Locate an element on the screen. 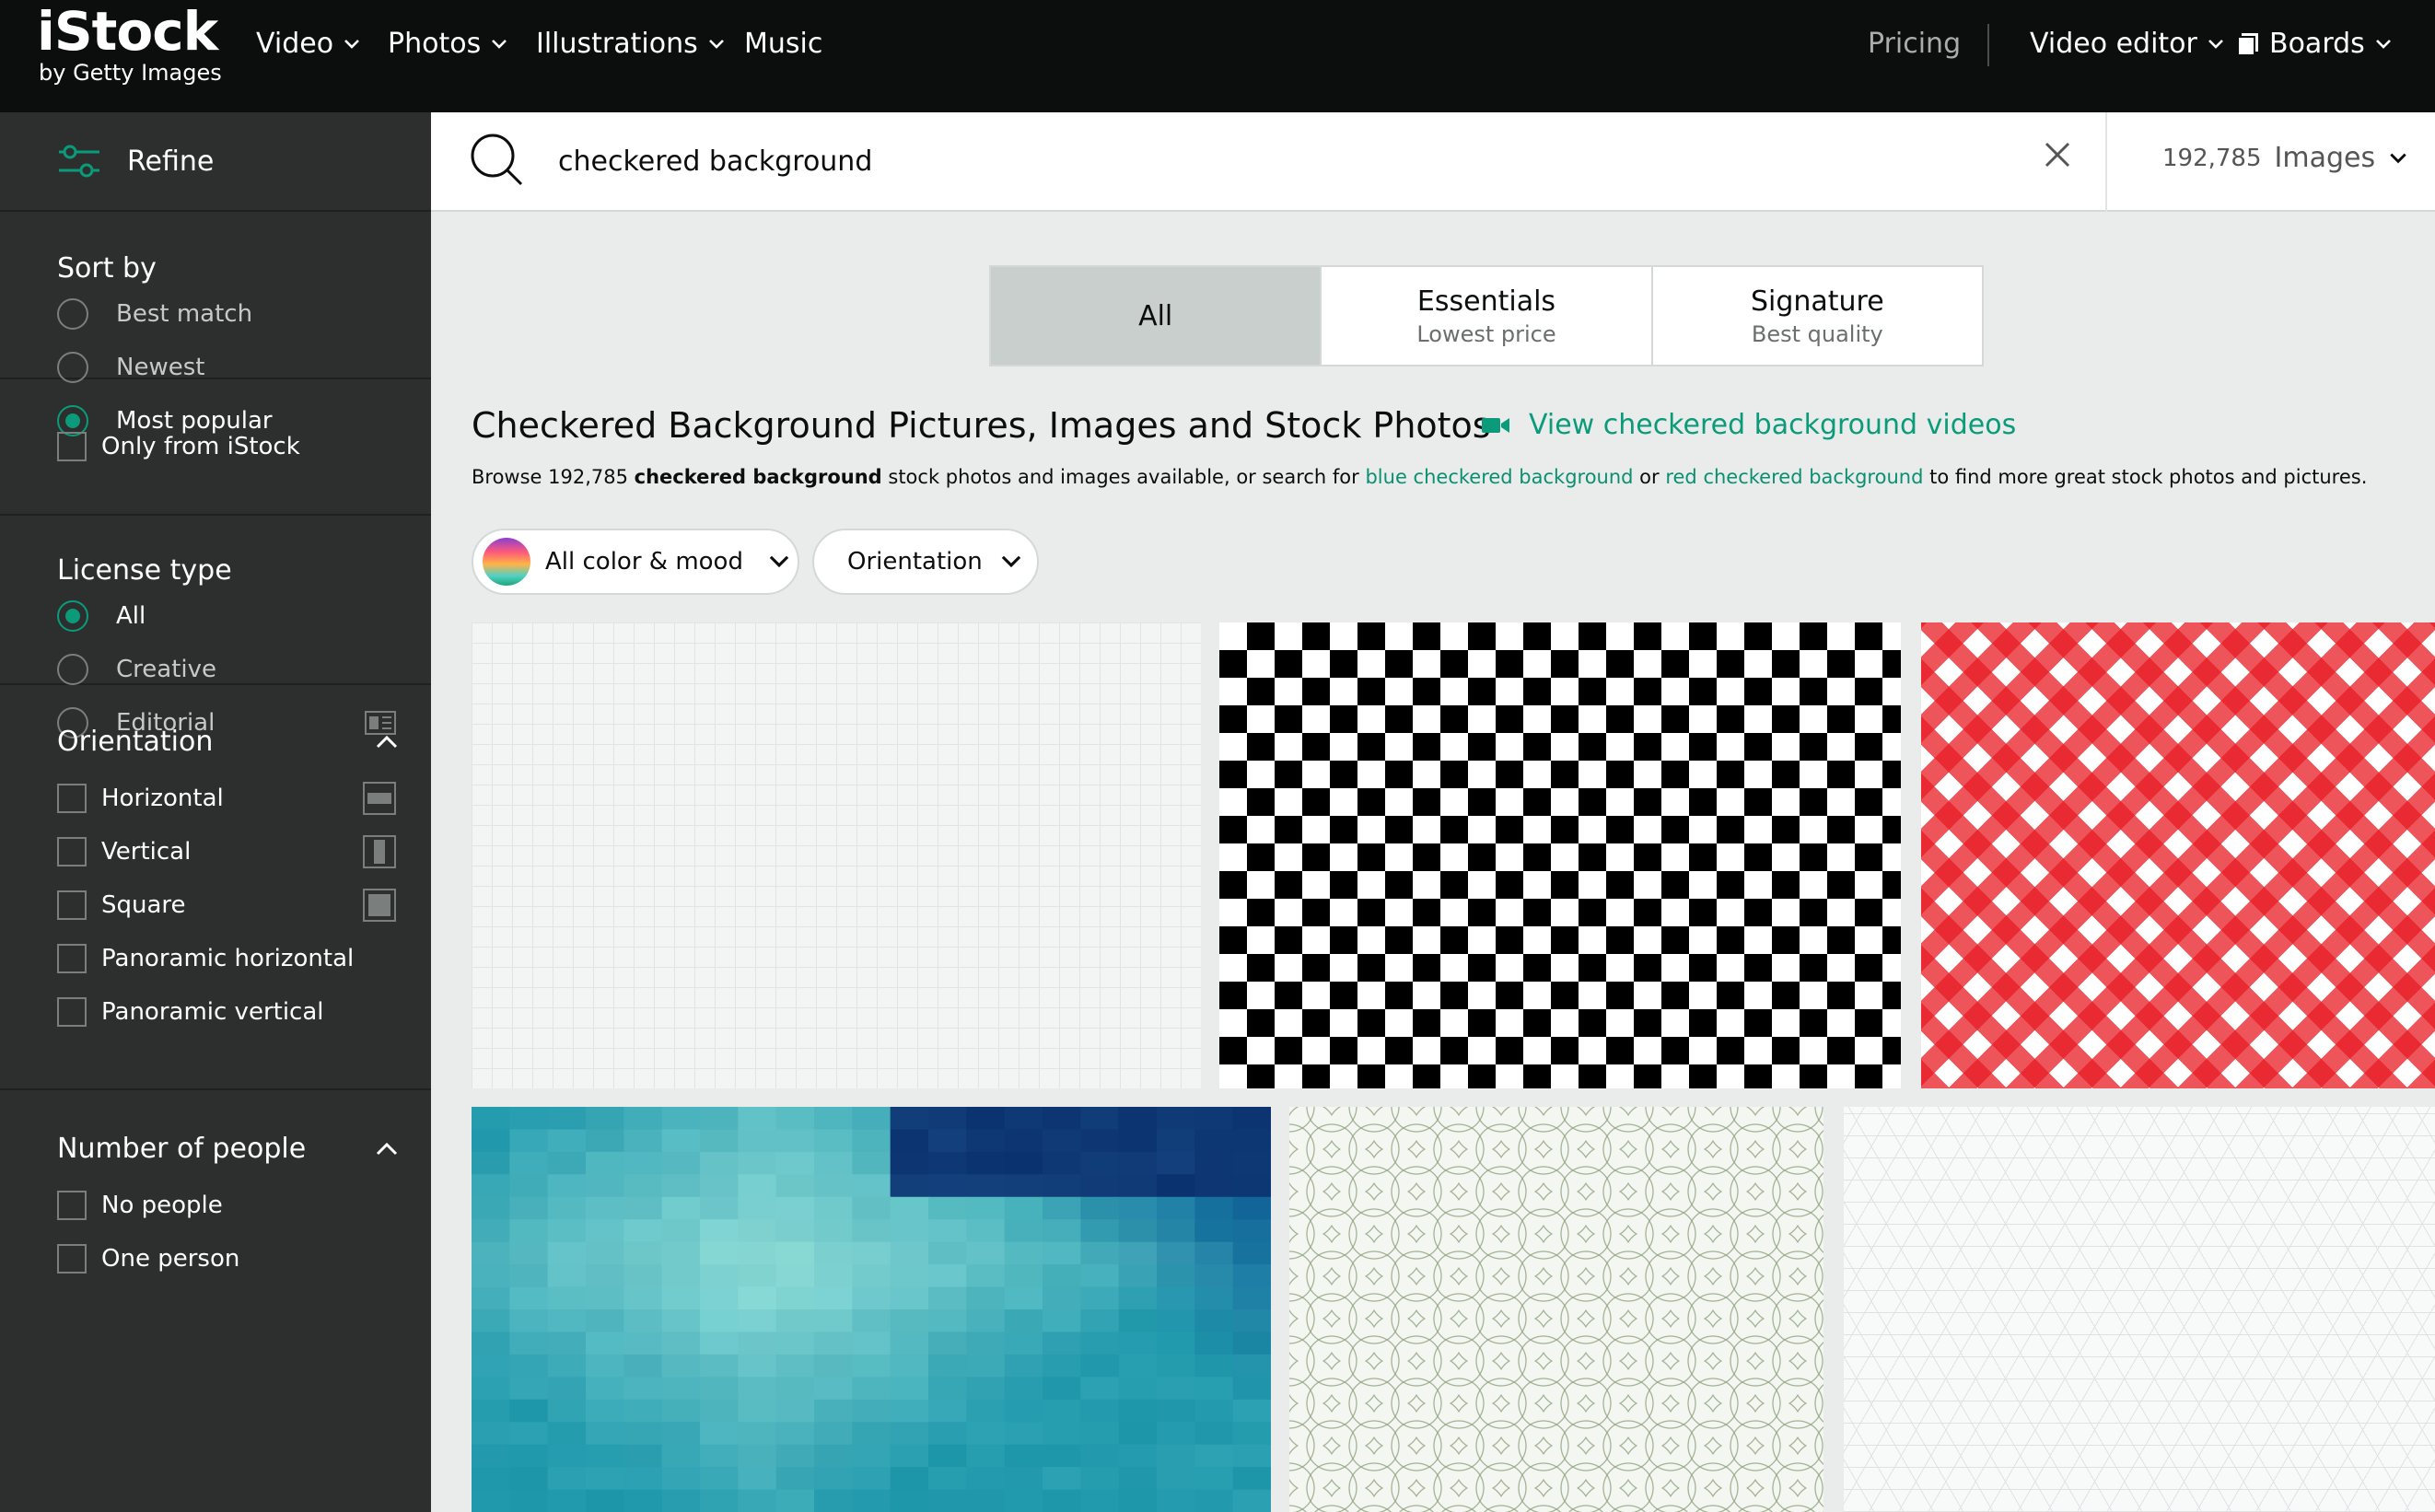 This screenshot has height=1512, width=2435. nav-video-editor: Video editor is located at coordinates (2127, 44).